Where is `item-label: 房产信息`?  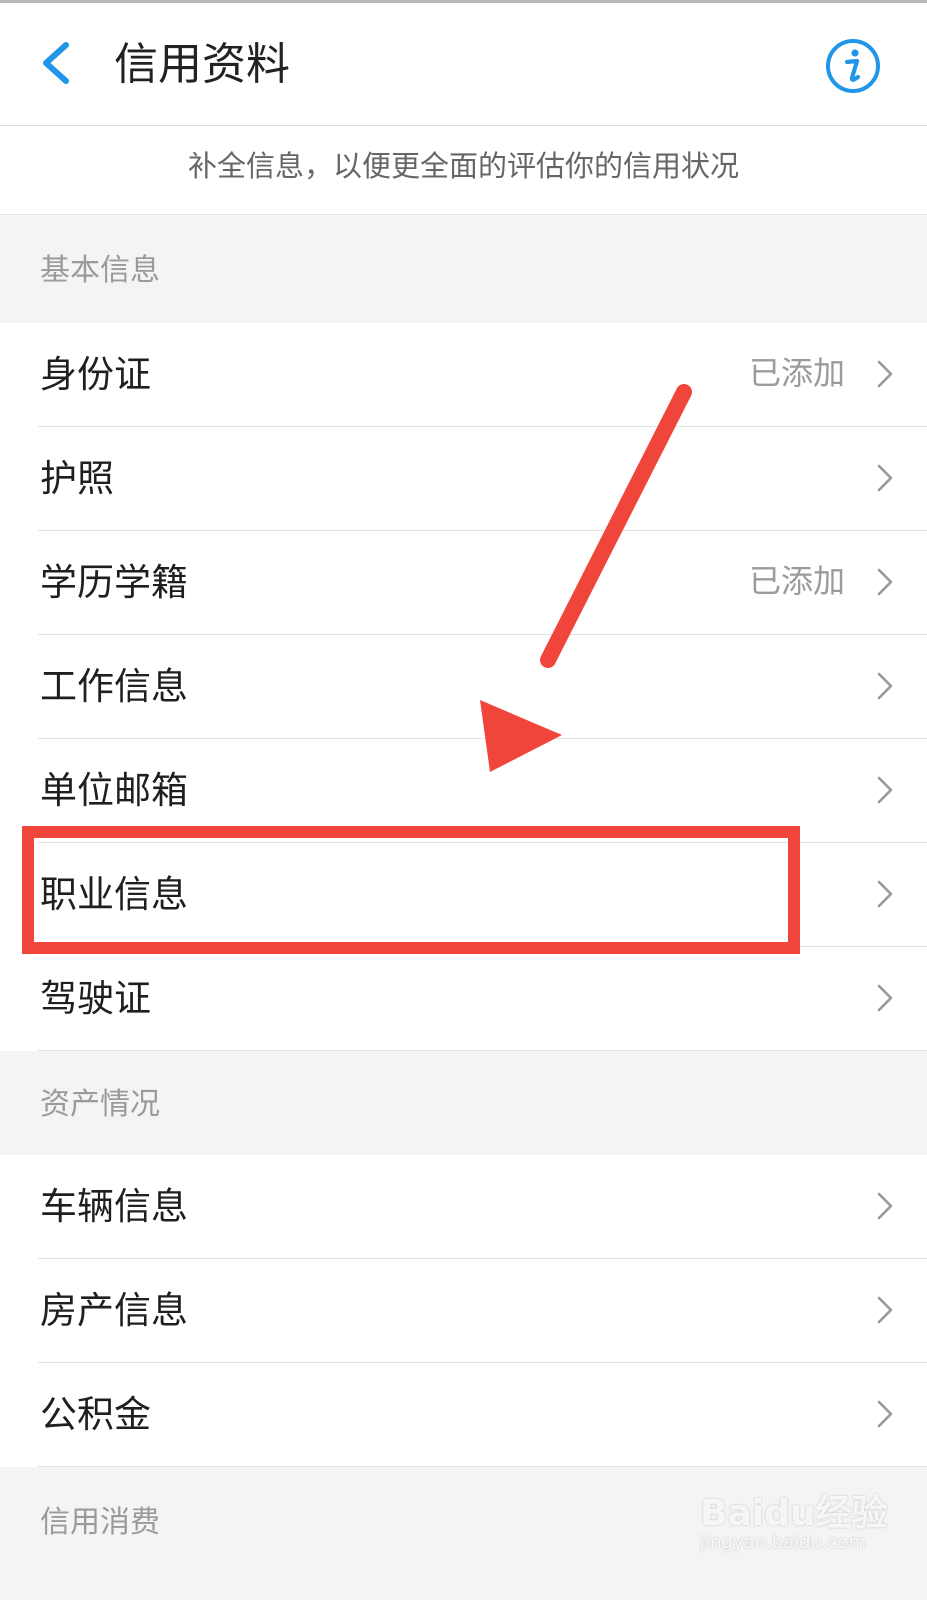 item-label: 房产信息 is located at coordinates (114, 1310).